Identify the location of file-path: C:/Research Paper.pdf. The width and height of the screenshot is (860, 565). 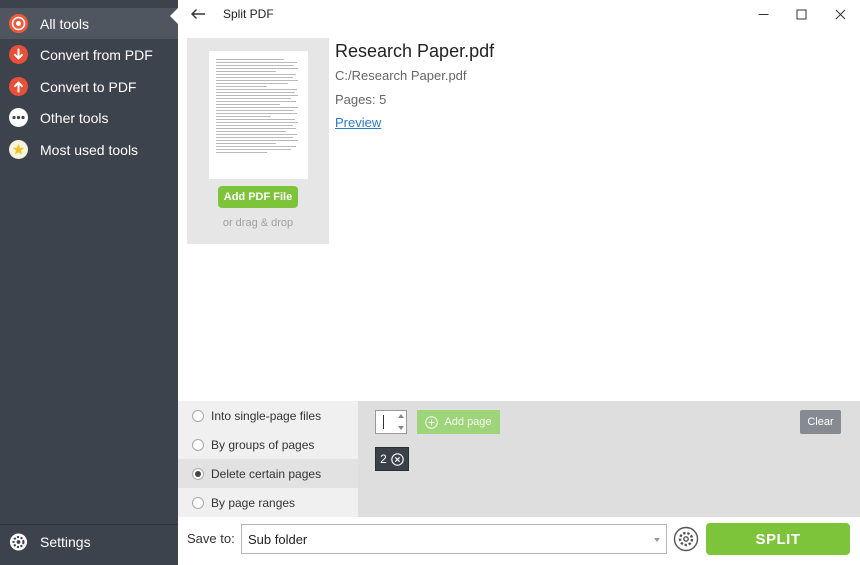
(401, 75).